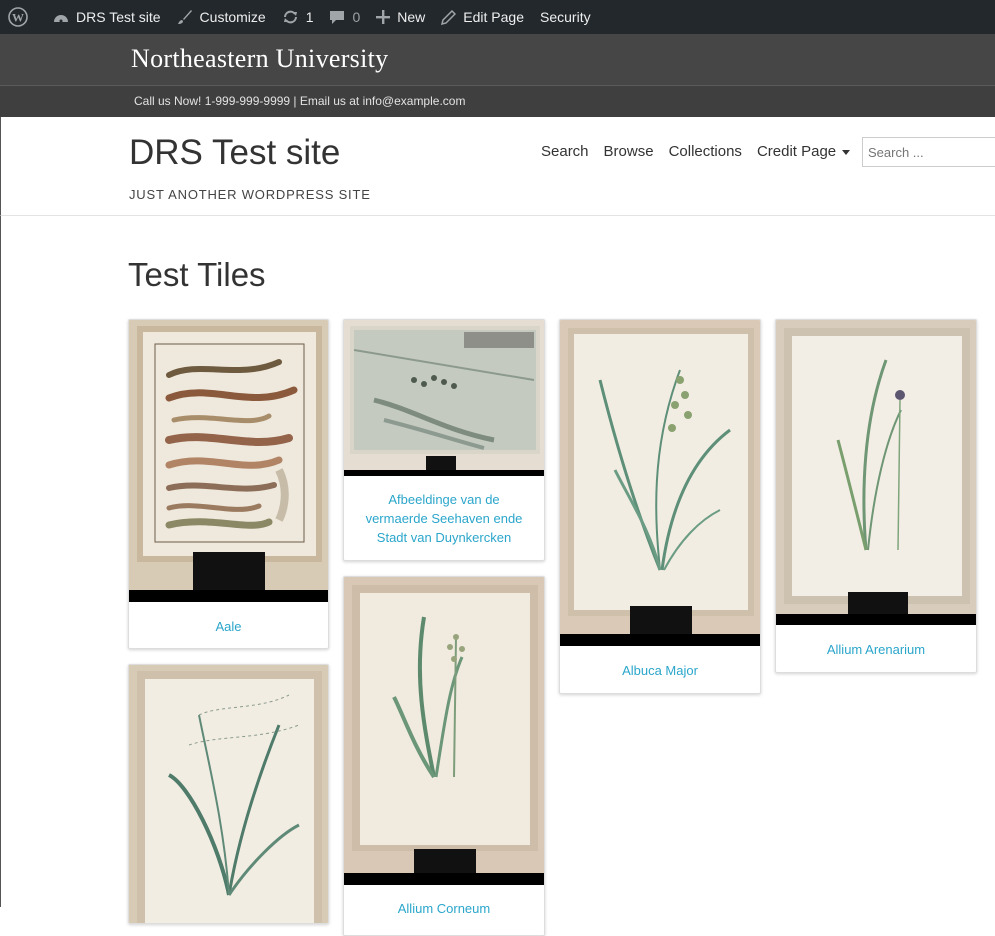  I want to click on adminbar-new-label: New, so click(411, 17).